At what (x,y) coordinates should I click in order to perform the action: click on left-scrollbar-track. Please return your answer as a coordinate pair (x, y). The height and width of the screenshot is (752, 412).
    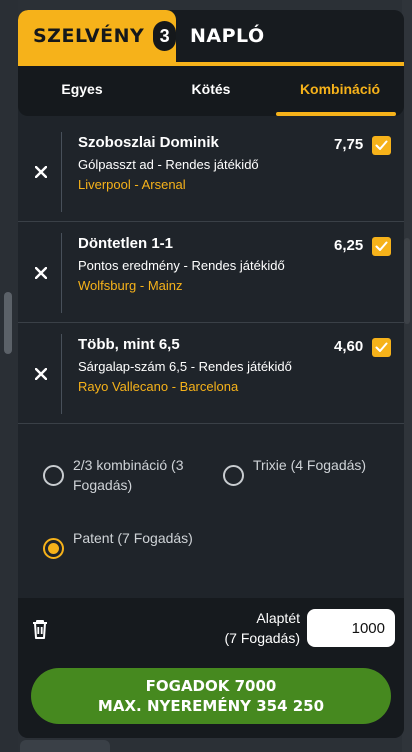
    Looking at the image, I should click on (9, 376).